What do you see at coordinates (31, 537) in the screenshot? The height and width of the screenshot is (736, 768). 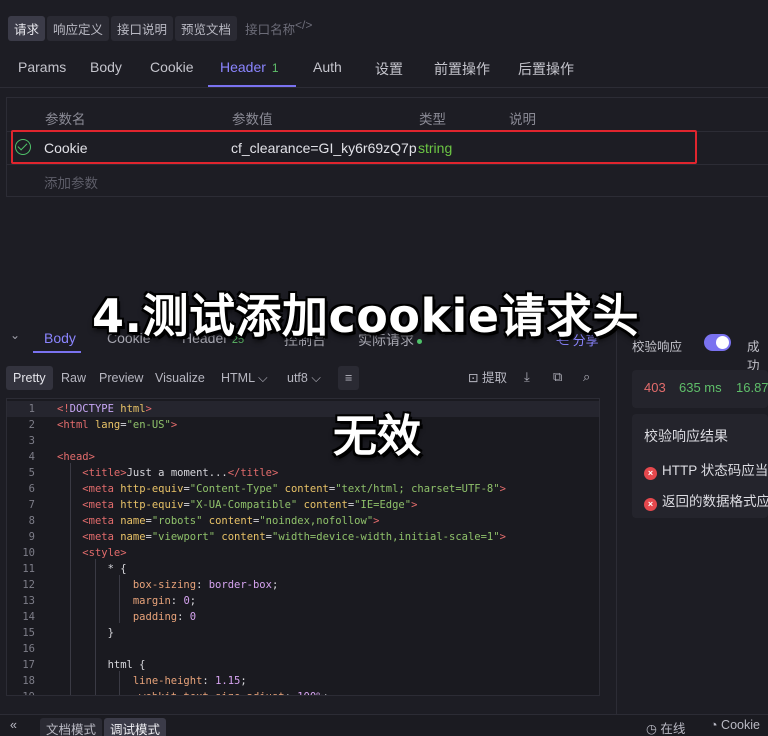 I see `line-number: 9` at bounding box center [31, 537].